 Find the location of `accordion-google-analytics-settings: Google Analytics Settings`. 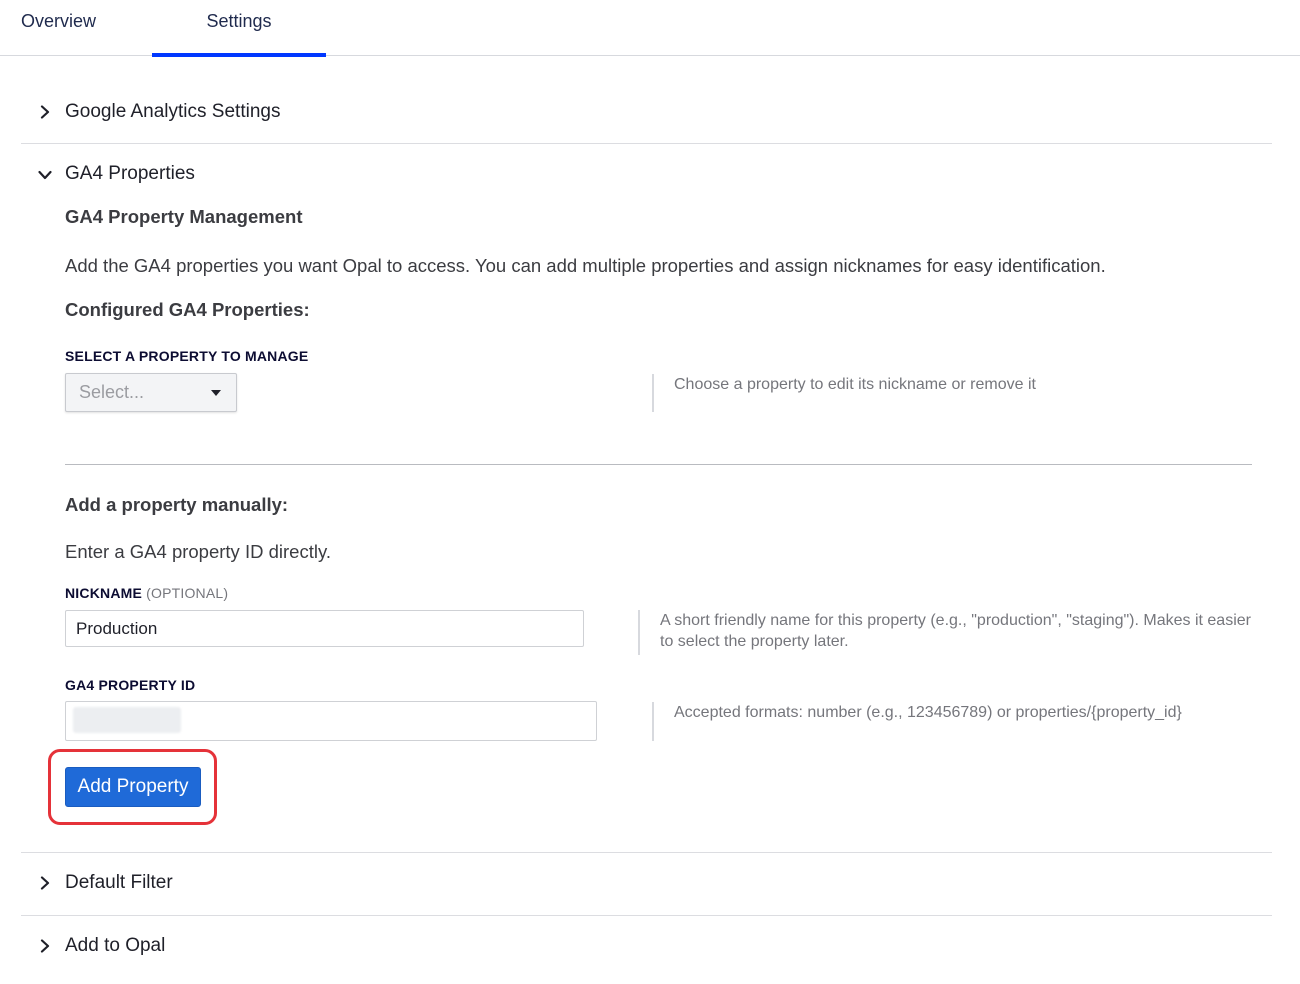

accordion-google-analytics-settings: Google Analytics Settings is located at coordinates (646, 113).